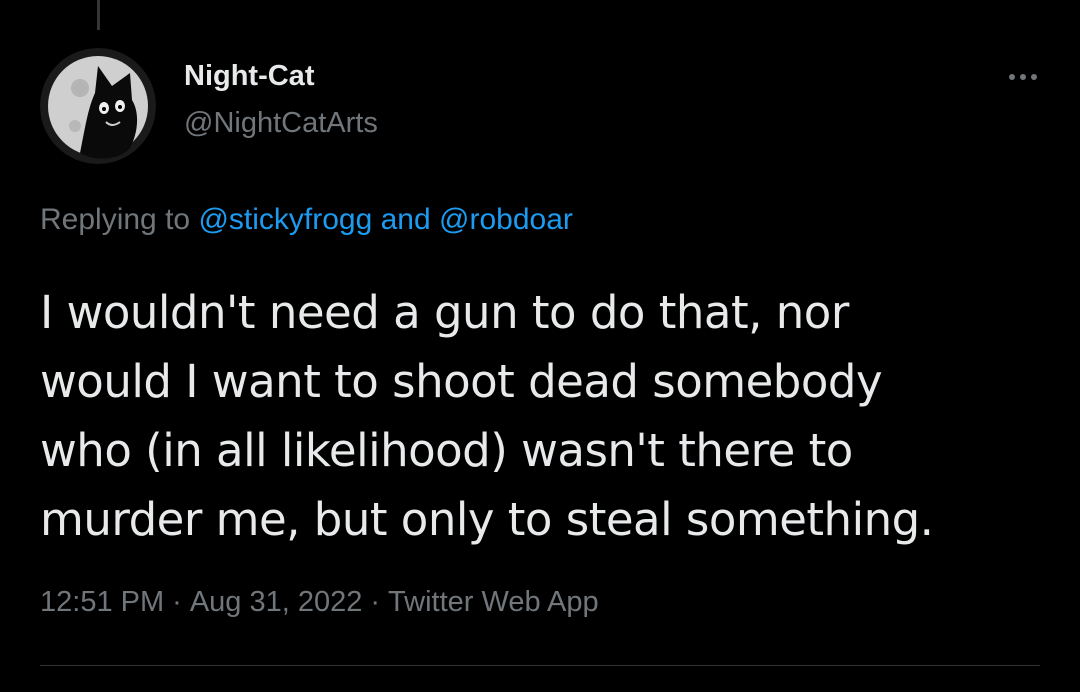 This screenshot has width=1080, height=692. I want to click on tweet-text-line: murder me, but only to steal something., so click(487, 519).